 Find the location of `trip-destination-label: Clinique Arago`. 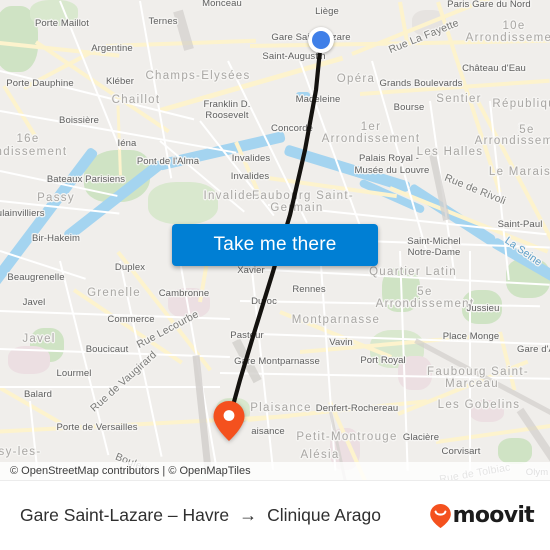

trip-destination-label: Clinique Arago is located at coordinates (324, 515).